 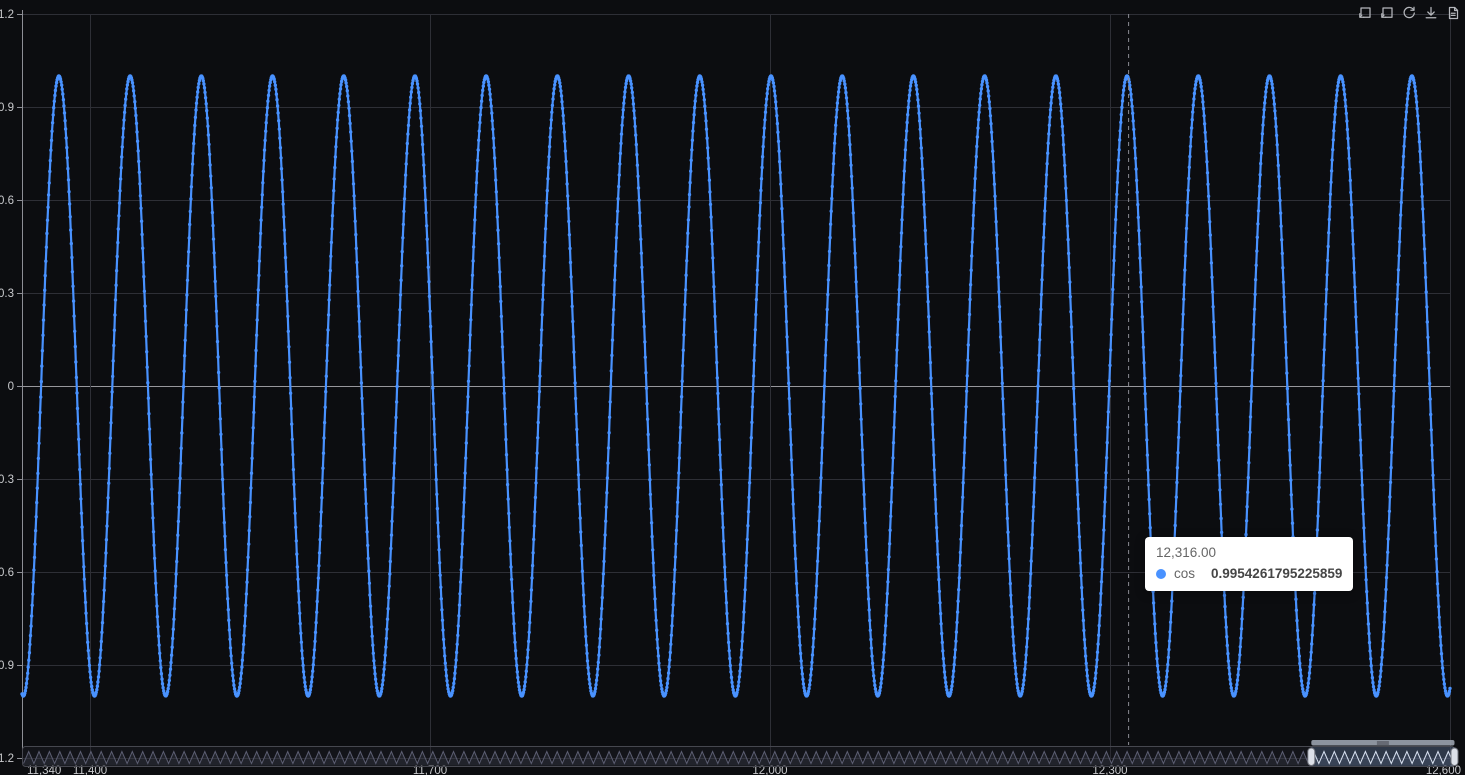 I want to click on data-zoom-right-handle, so click(x=1454, y=756).